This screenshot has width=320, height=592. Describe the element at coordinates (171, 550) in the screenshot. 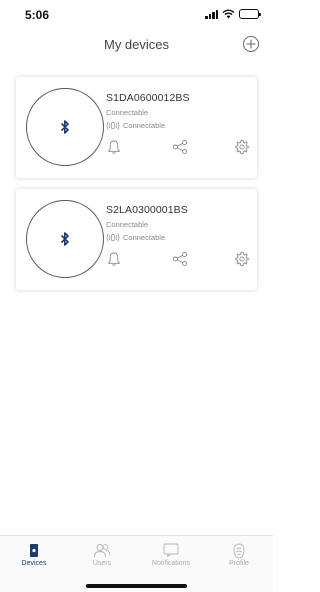

I see `notifications-icon` at that location.